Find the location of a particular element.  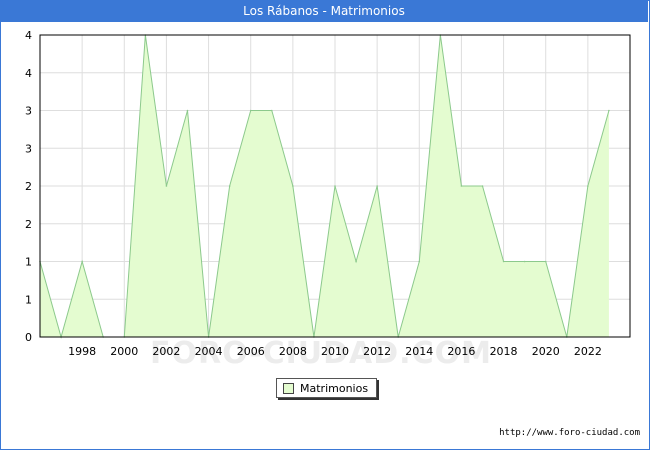

x-tick-label: 2006 is located at coordinates (251, 351).